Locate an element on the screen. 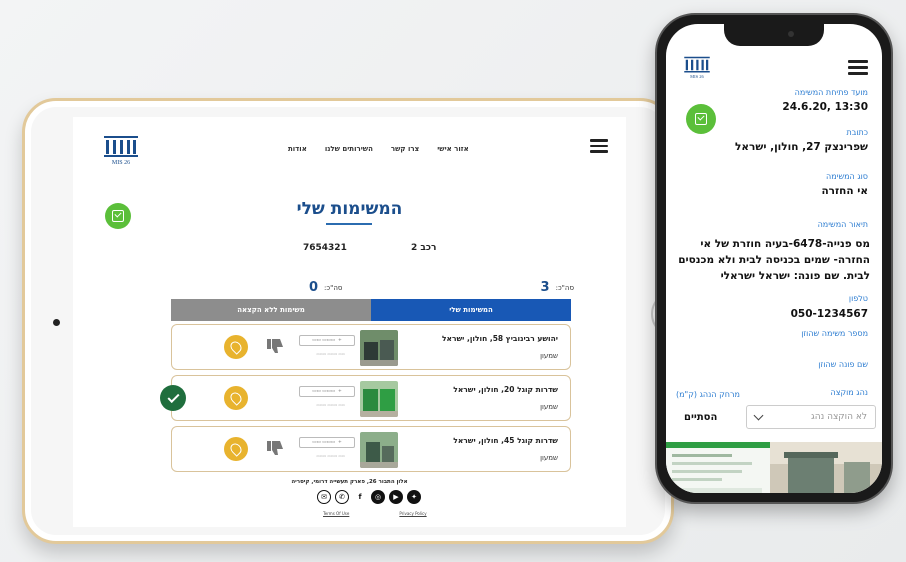  terms-link: Terms Of Use is located at coordinates (336, 513).